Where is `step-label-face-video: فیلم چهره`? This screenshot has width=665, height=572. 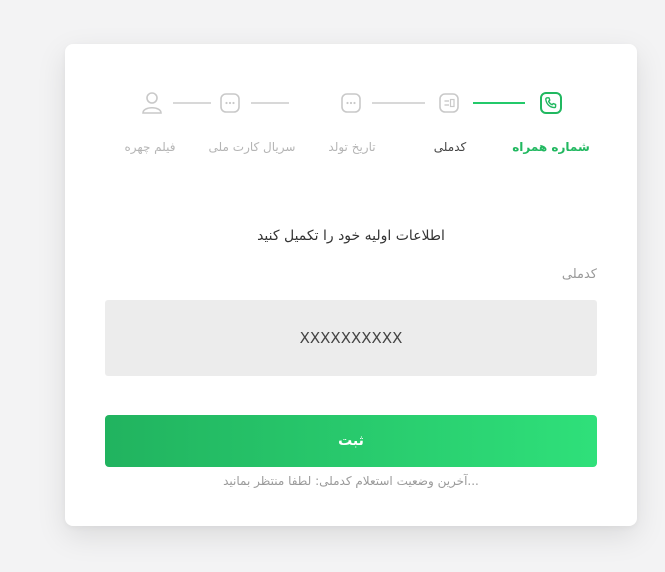
step-label-face-video: فیلم چهره is located at coordinates (150, 147).